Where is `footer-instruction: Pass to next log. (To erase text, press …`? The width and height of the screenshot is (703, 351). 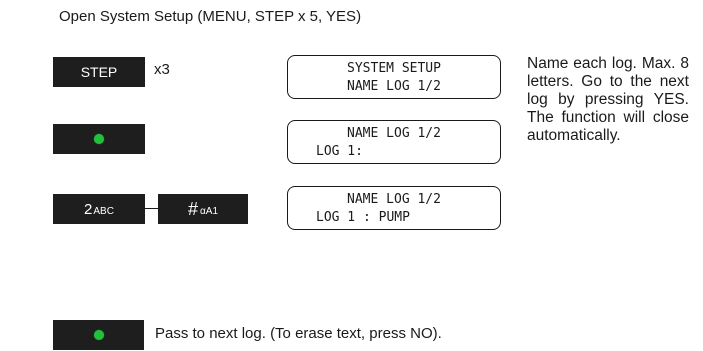
footer-instruction: Pass to next log. (To erase text, press … is located at coordinates (298, 333).